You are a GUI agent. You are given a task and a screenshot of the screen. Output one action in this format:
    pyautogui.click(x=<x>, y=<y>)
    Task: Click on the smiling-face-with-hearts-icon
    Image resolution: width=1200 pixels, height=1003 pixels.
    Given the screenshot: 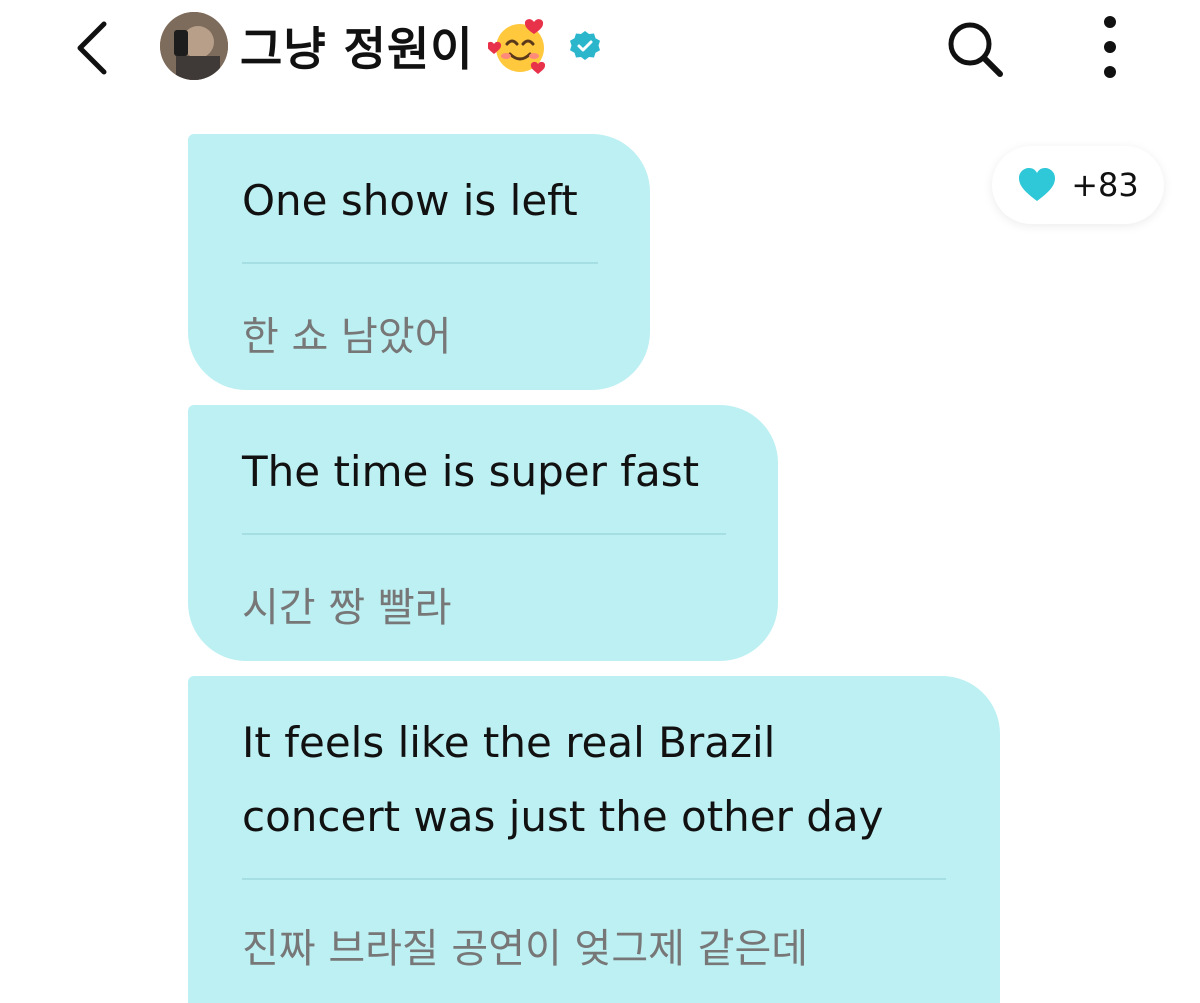 What is the action you would take?
    pyautogui.click(x=516, y=46)
    